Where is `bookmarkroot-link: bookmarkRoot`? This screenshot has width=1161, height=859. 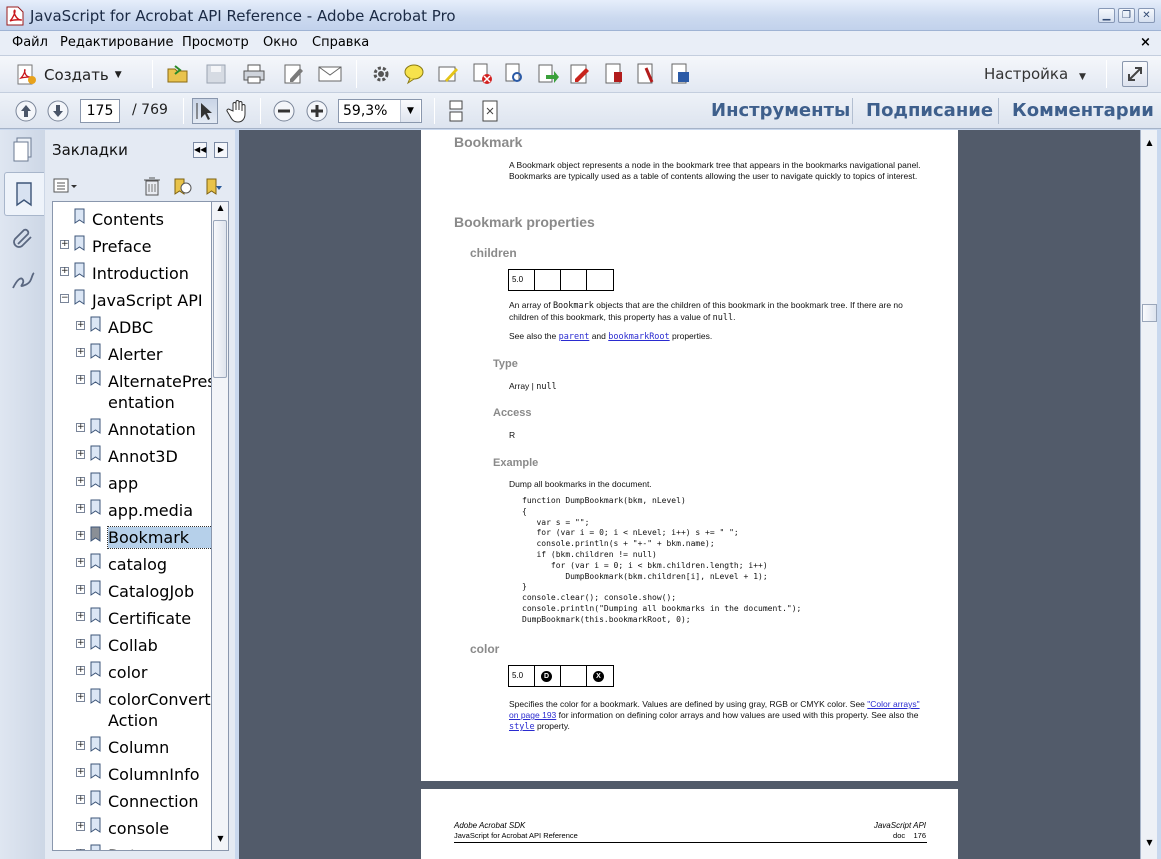 bookmarkroot-link: bookmarkRoot is located at coordinates (638, 337).